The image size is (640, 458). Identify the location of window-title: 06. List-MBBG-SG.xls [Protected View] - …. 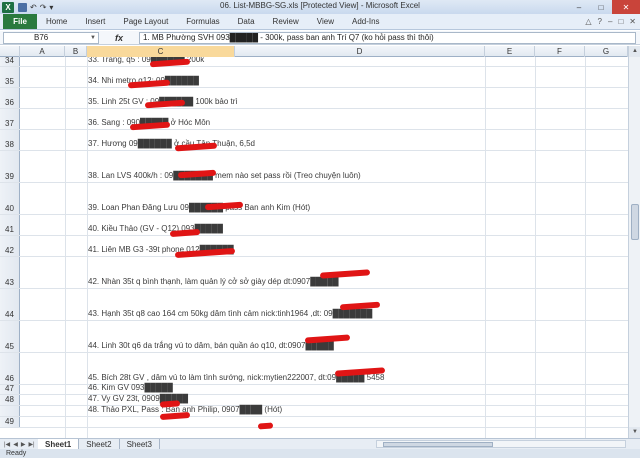
(320, 5).